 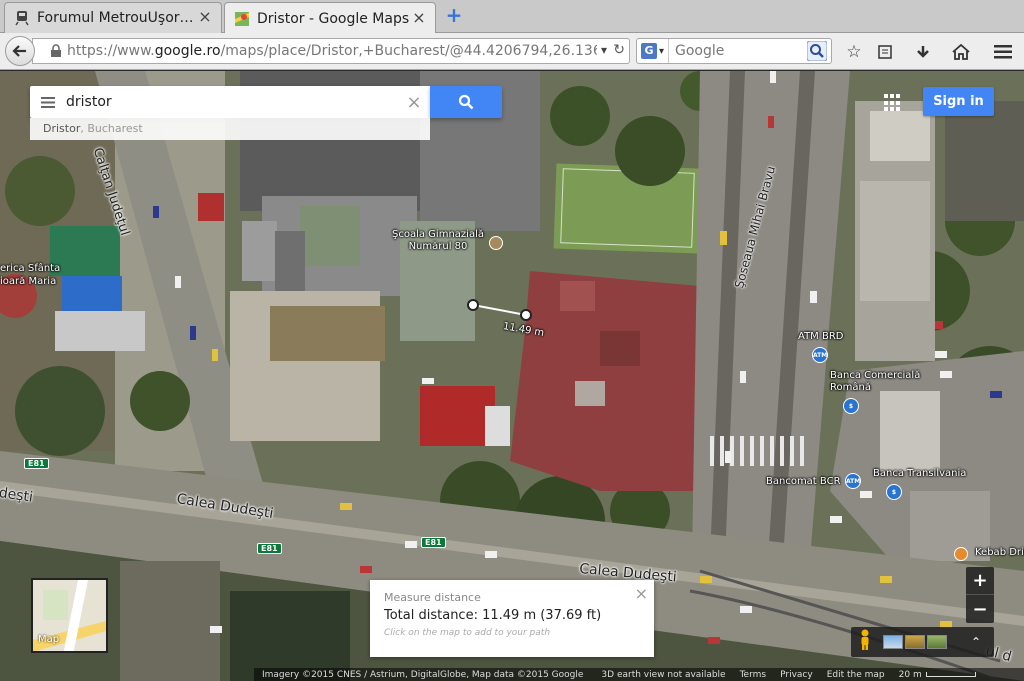 I want to click on reload-icon: ↻, so click(x=619, y=50).